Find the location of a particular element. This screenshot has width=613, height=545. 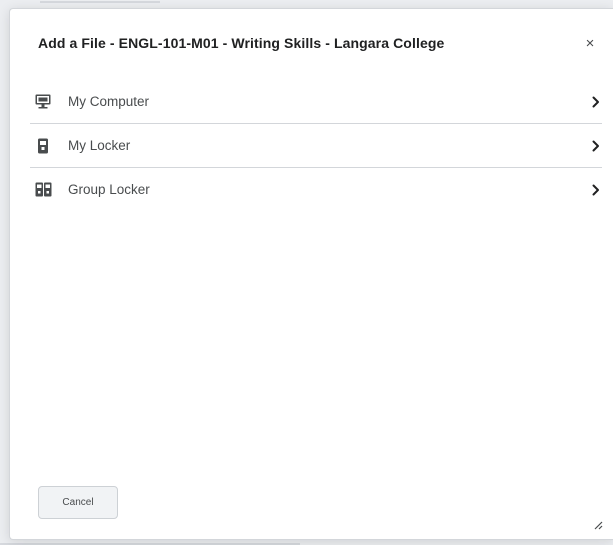

source-item-my-locker: My Locker is located at coordinates (316, 146).